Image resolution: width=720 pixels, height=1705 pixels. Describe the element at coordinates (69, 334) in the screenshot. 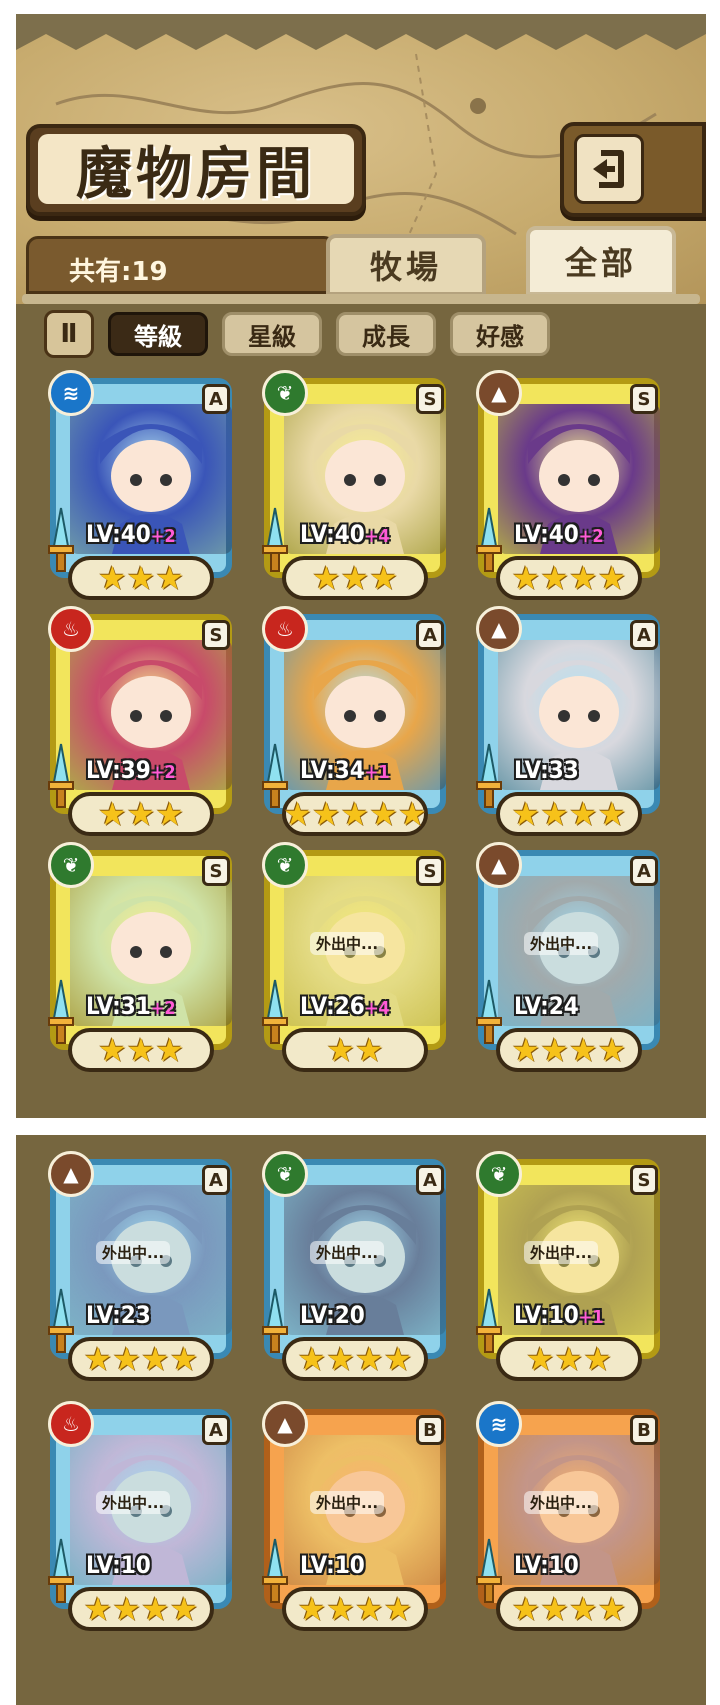

I see `sort-order-toggle: Ⅱ` at that location.